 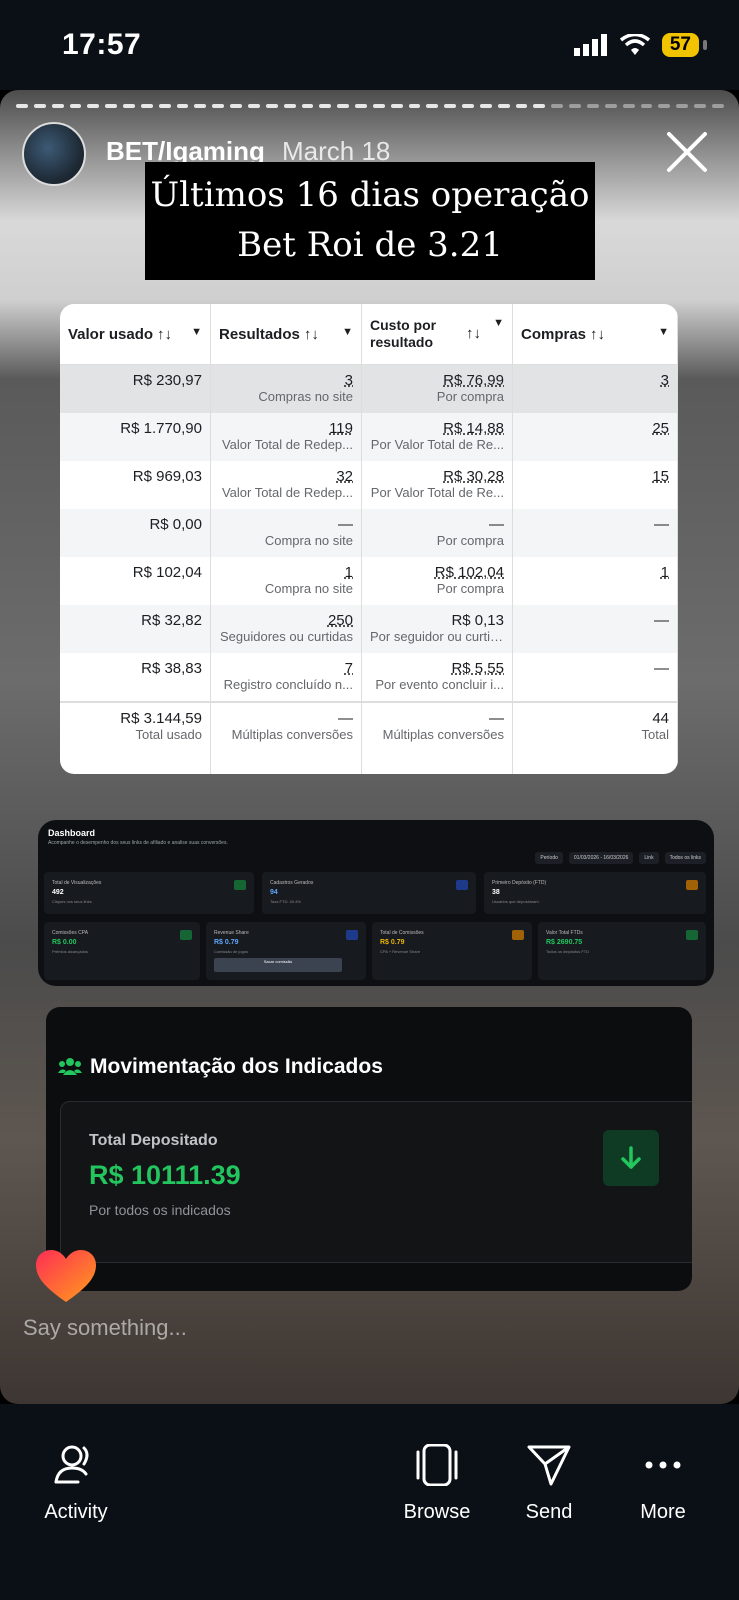 I want to click on heart-icon, so click(x=66, y=1277).